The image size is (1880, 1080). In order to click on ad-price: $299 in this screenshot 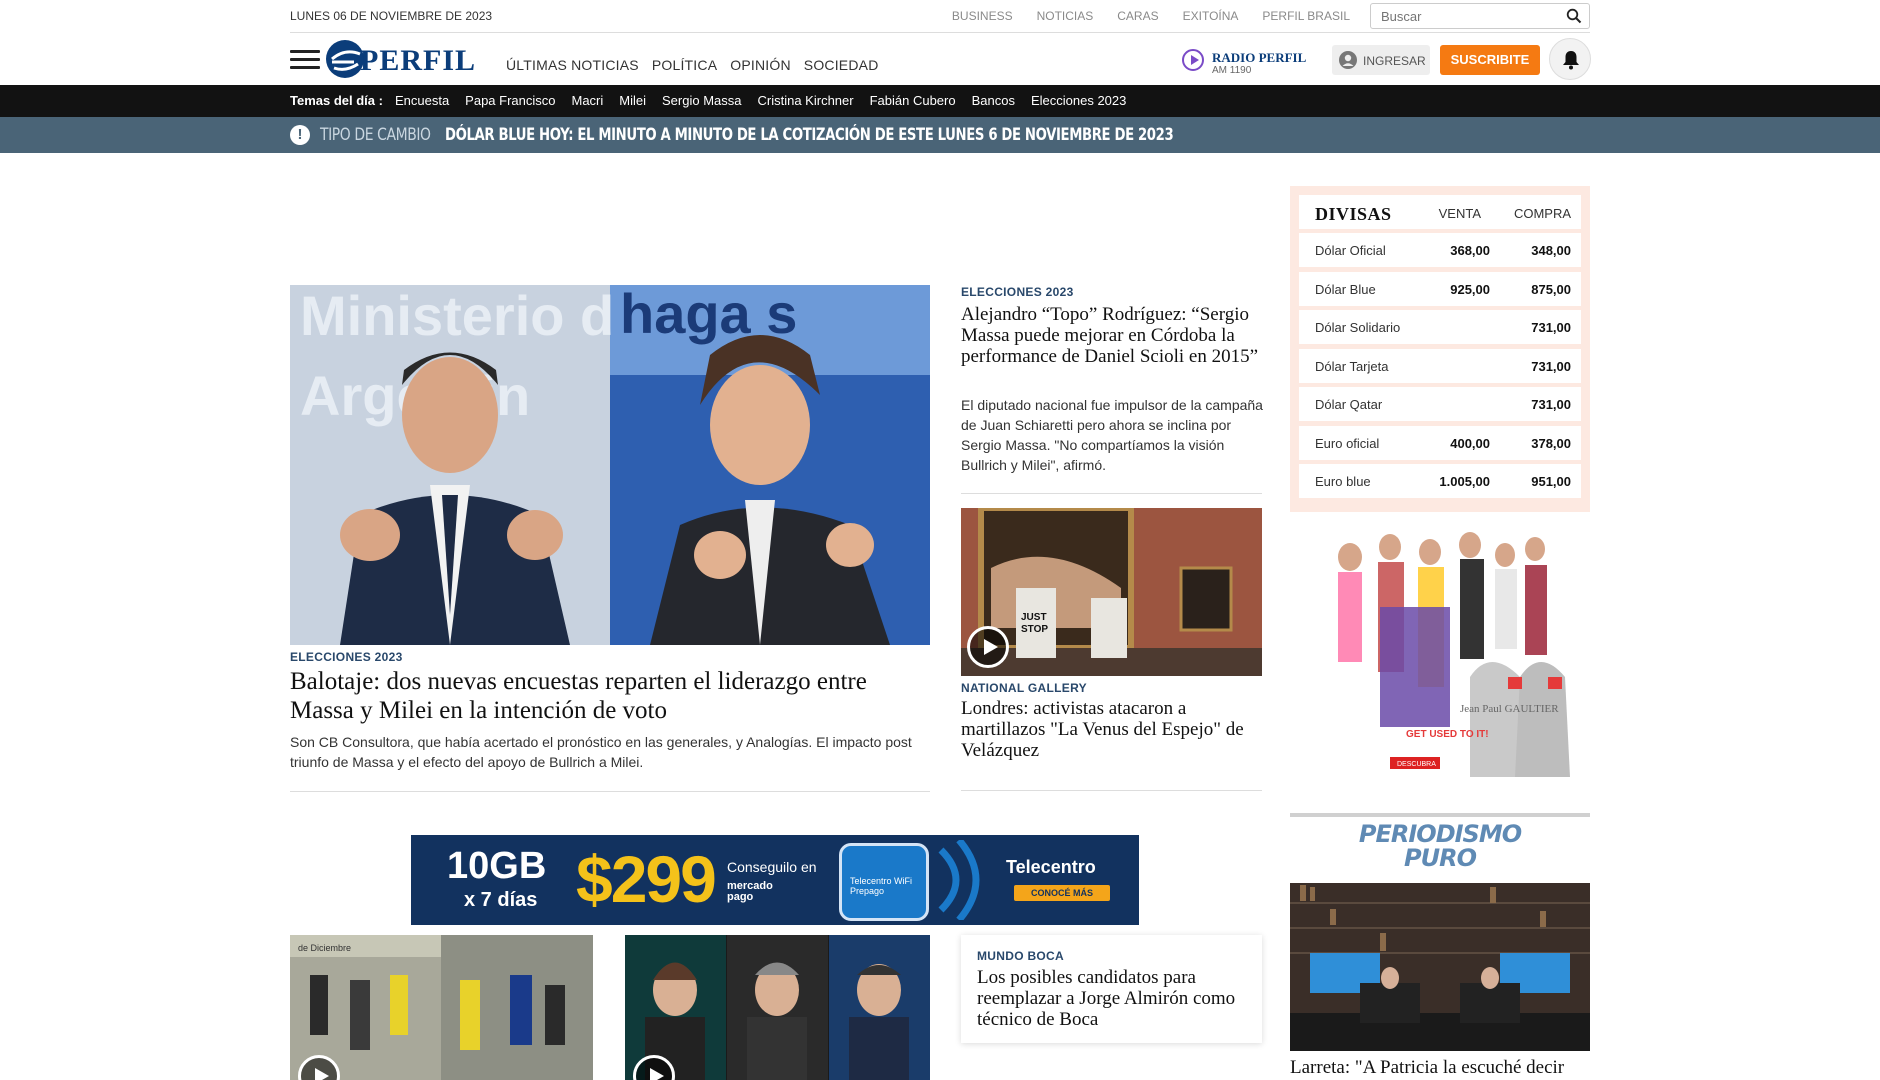, I will do `click(646, 879)`.